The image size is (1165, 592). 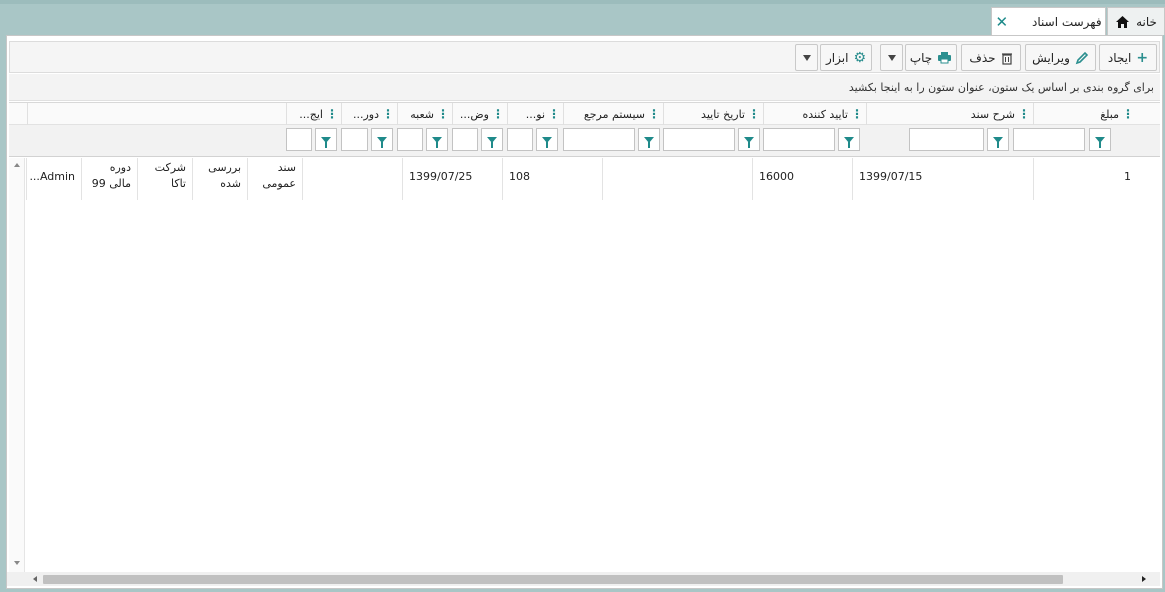 I want to click on edit-button: ویرایش, so click(x=1060, y=57).